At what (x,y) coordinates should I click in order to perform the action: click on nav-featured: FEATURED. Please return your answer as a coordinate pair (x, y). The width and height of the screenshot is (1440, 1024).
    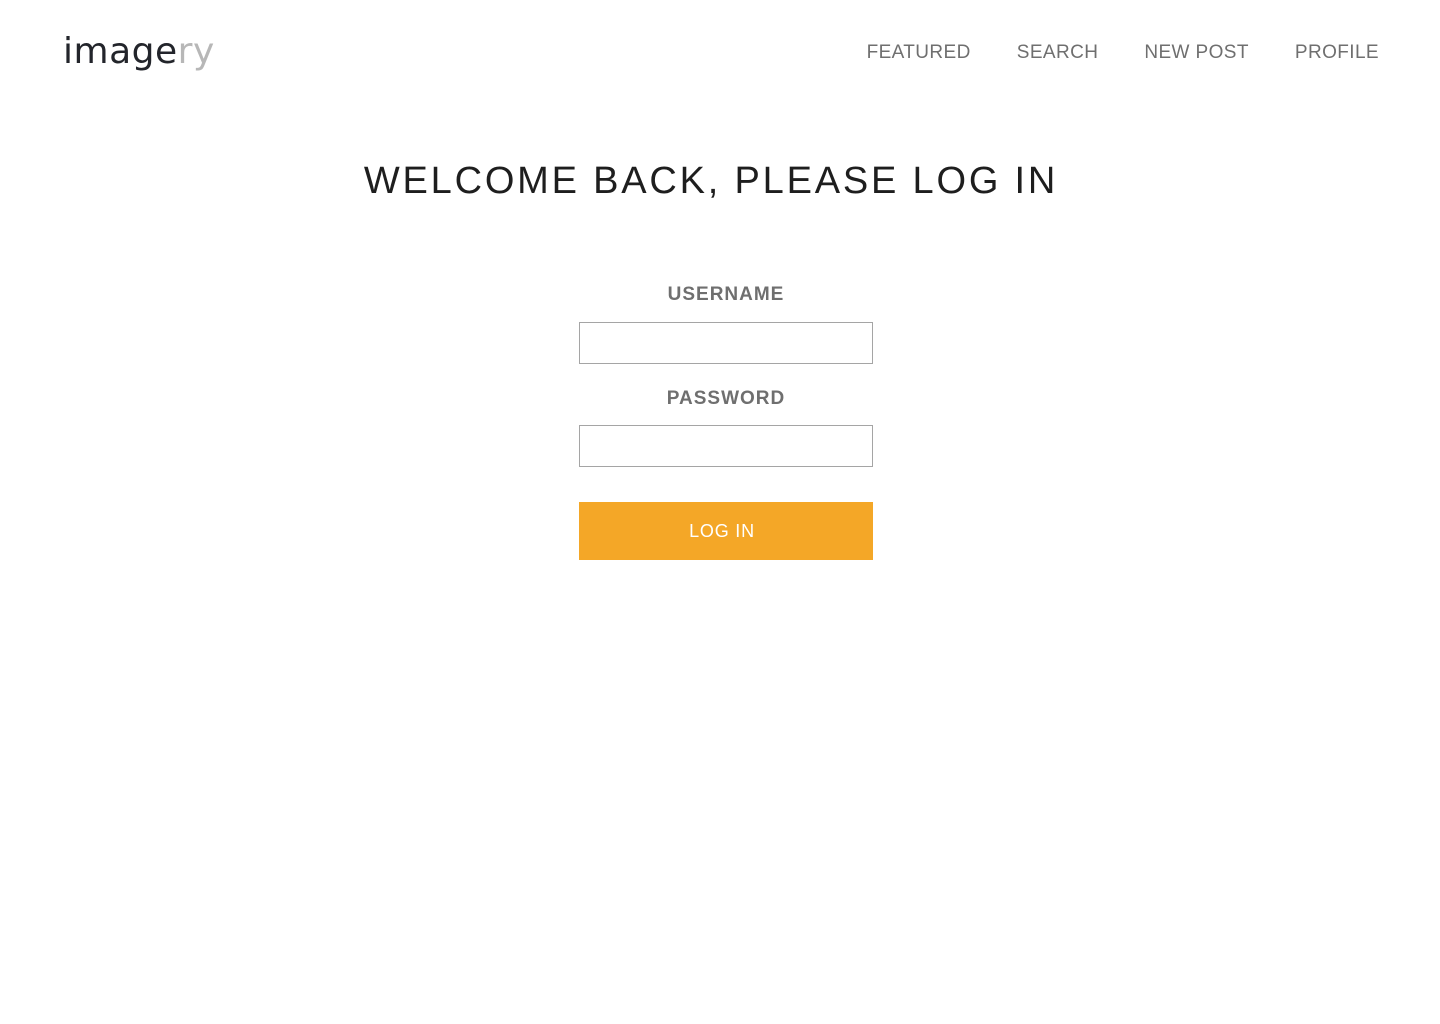
    Looking at the image, I should click on (919, 53).